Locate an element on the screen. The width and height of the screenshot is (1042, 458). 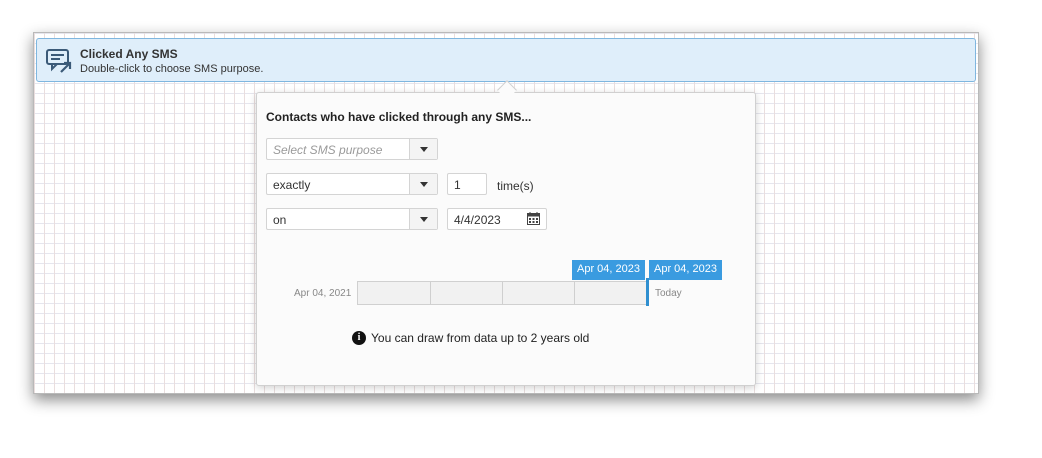
info-text: You can draw from data up to 2 years old is located at coordinates (480, 338).